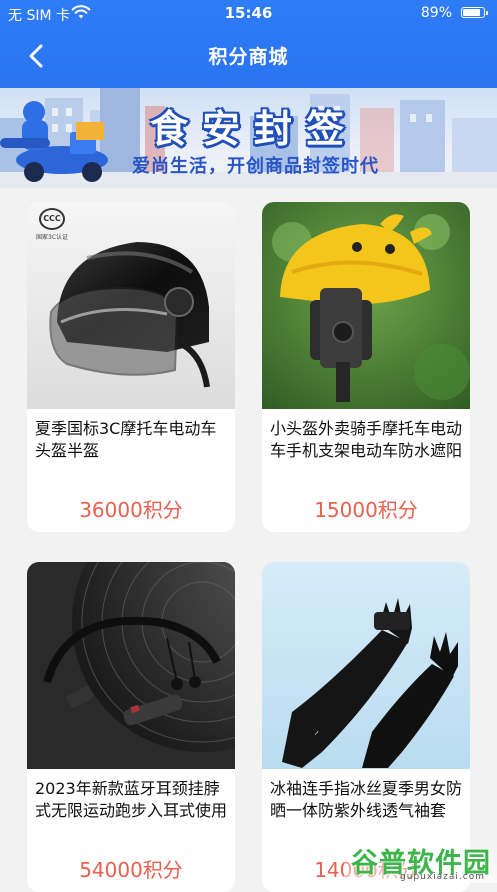 The height and width of the screenshot is (892, 497). What do you see at coordinates (436, 13) in the screenshot?
I see `battery-percent: 89%` at bounding box center [436, 13].